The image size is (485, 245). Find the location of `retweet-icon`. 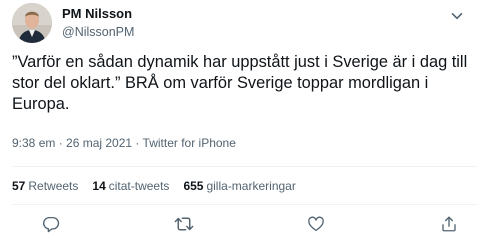

retweet-icon is located at coordinates (184, 224).